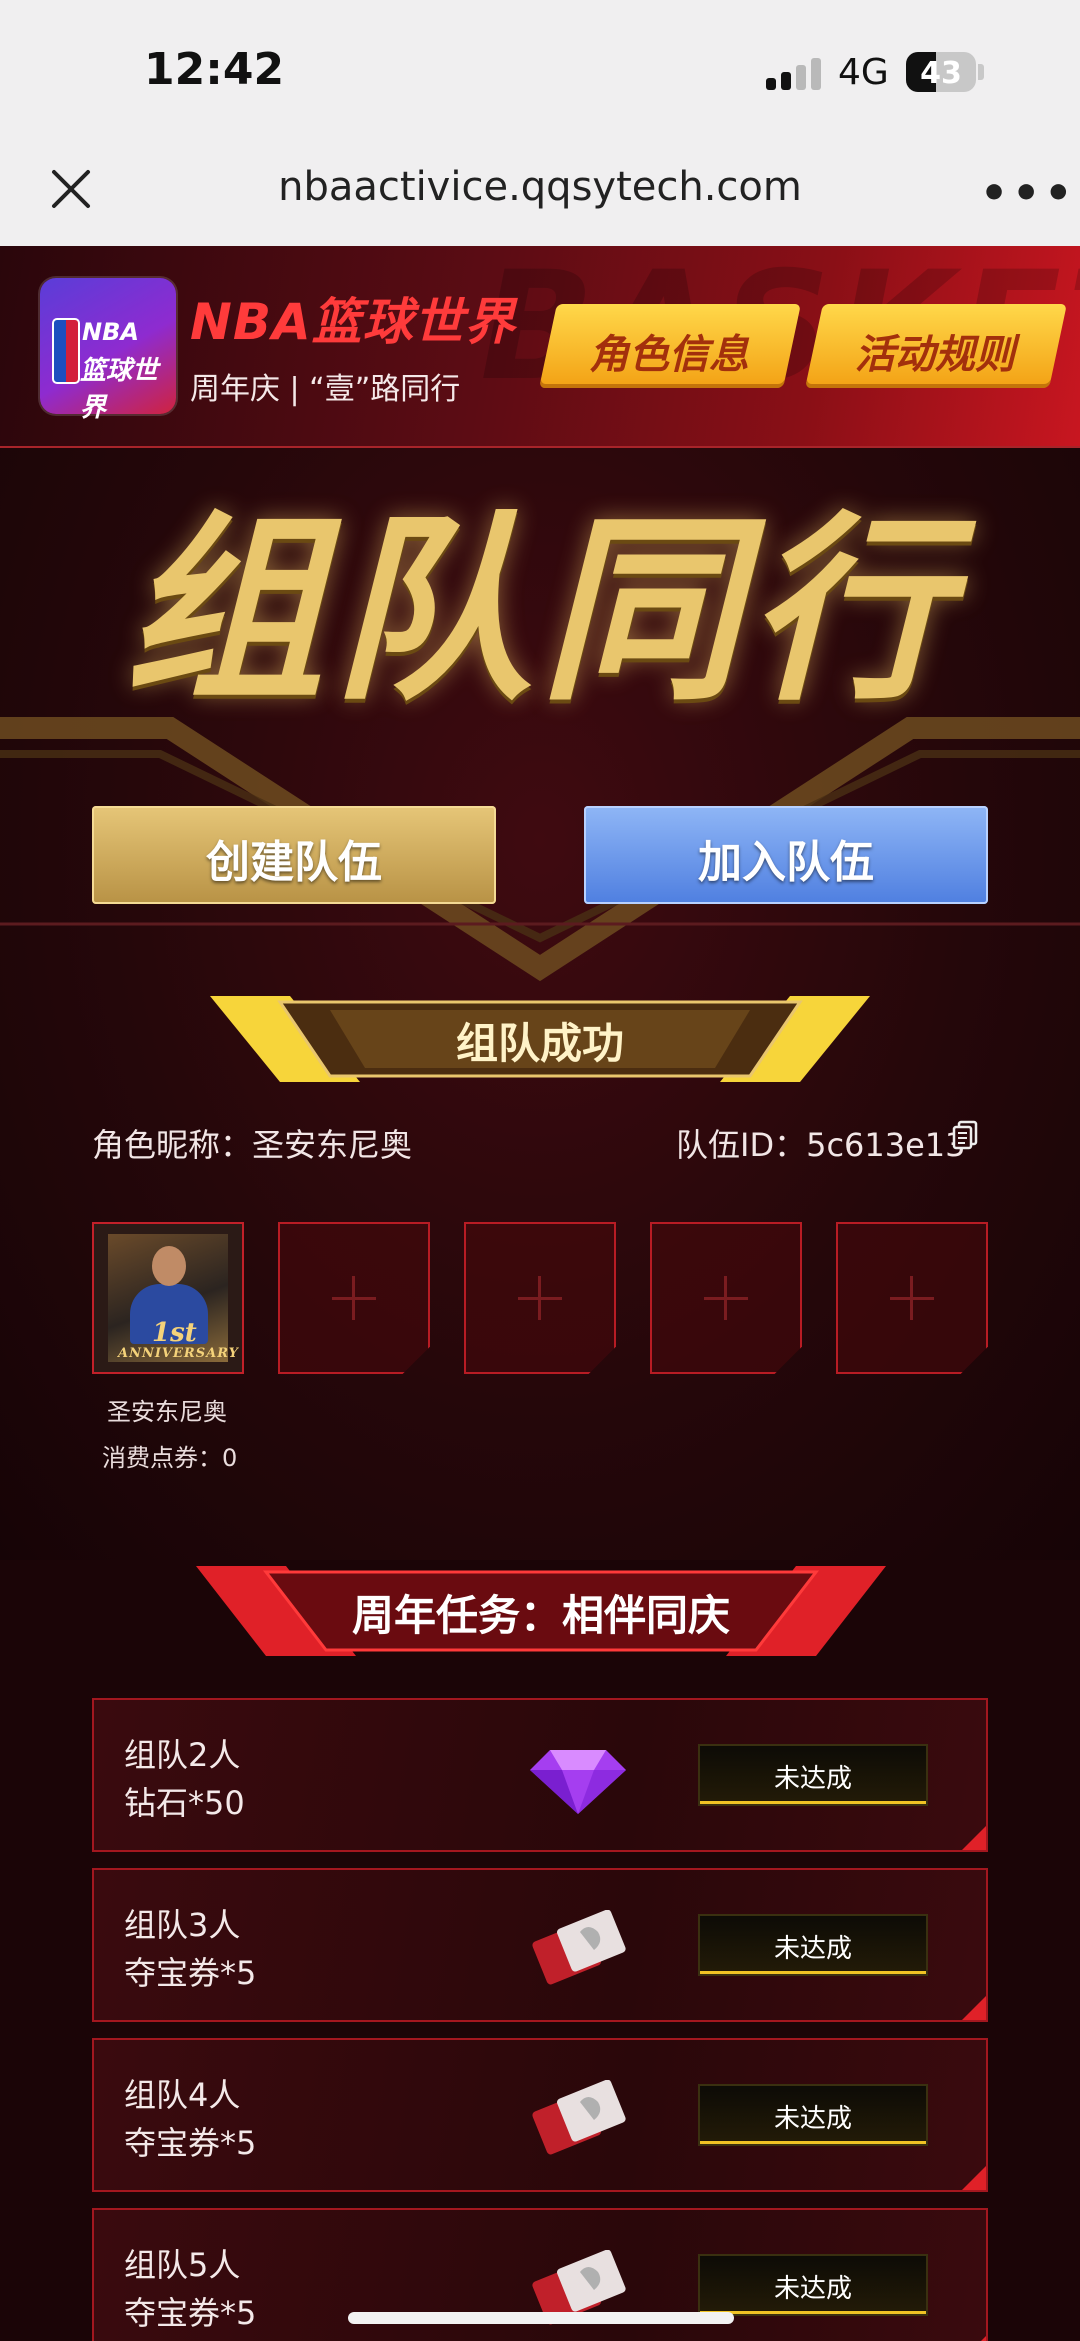 This screenshot has height=2341, width=1080. I want to click on task-card: 组队2人 钻石*50 未达成, so click(540, 1775).